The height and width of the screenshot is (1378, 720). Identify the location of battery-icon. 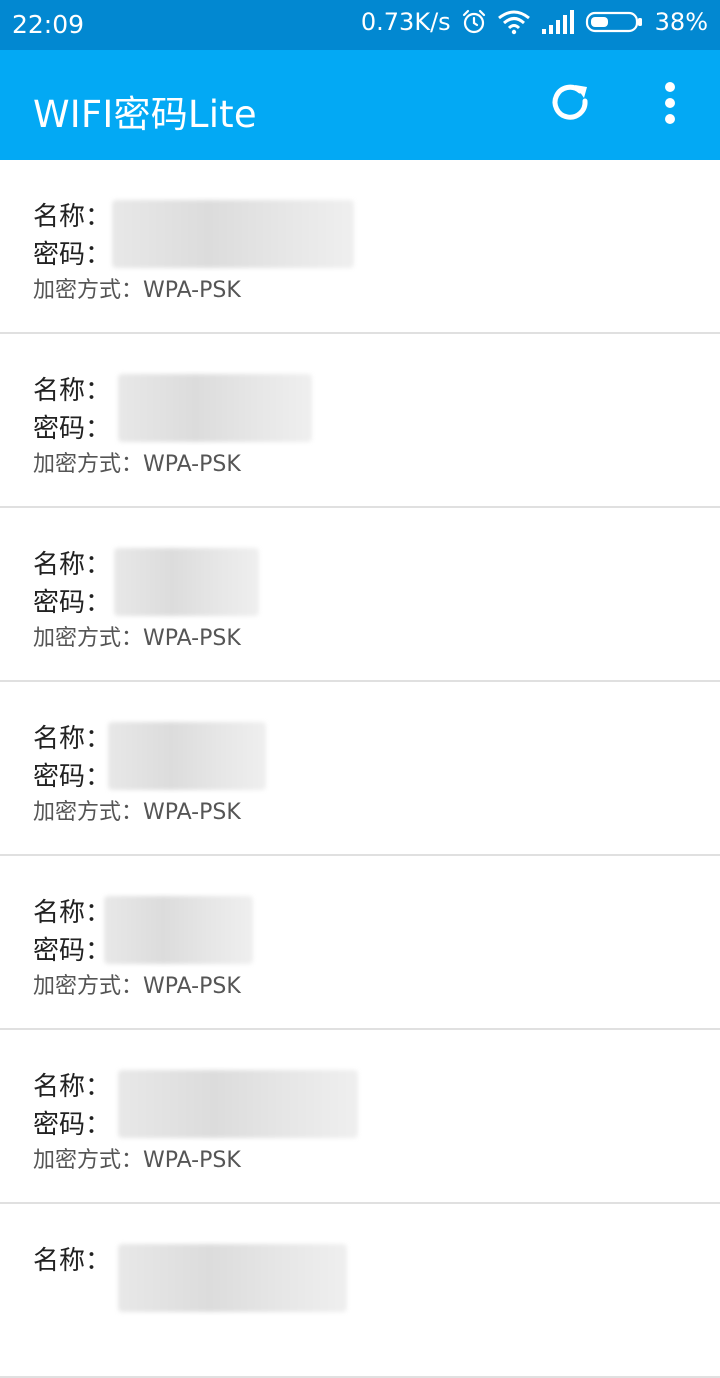
(614, 22).